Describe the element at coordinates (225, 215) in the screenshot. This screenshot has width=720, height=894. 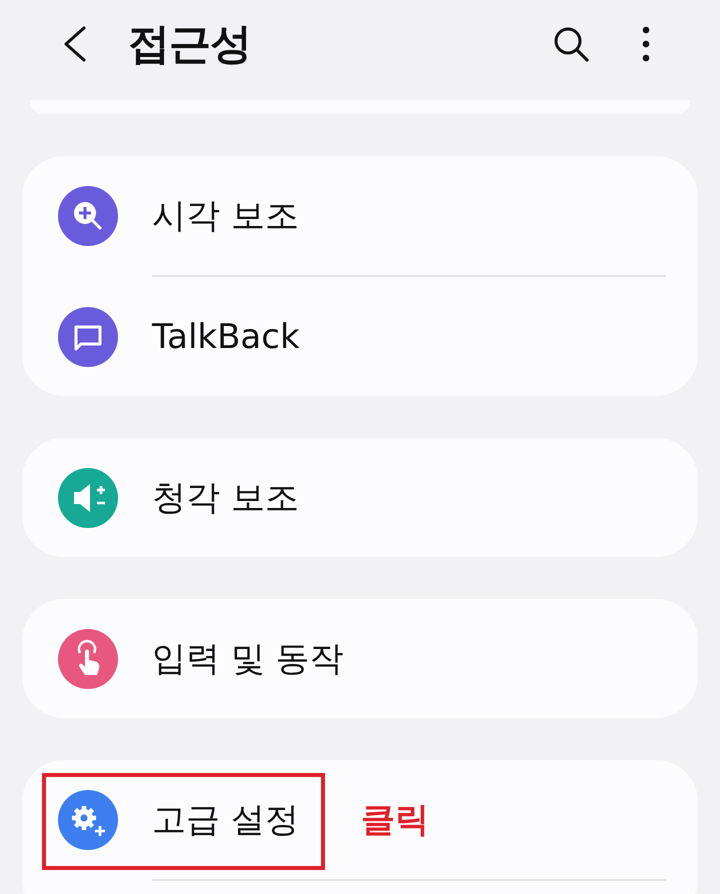
I see `menu-item: 시각 보조` at that location.